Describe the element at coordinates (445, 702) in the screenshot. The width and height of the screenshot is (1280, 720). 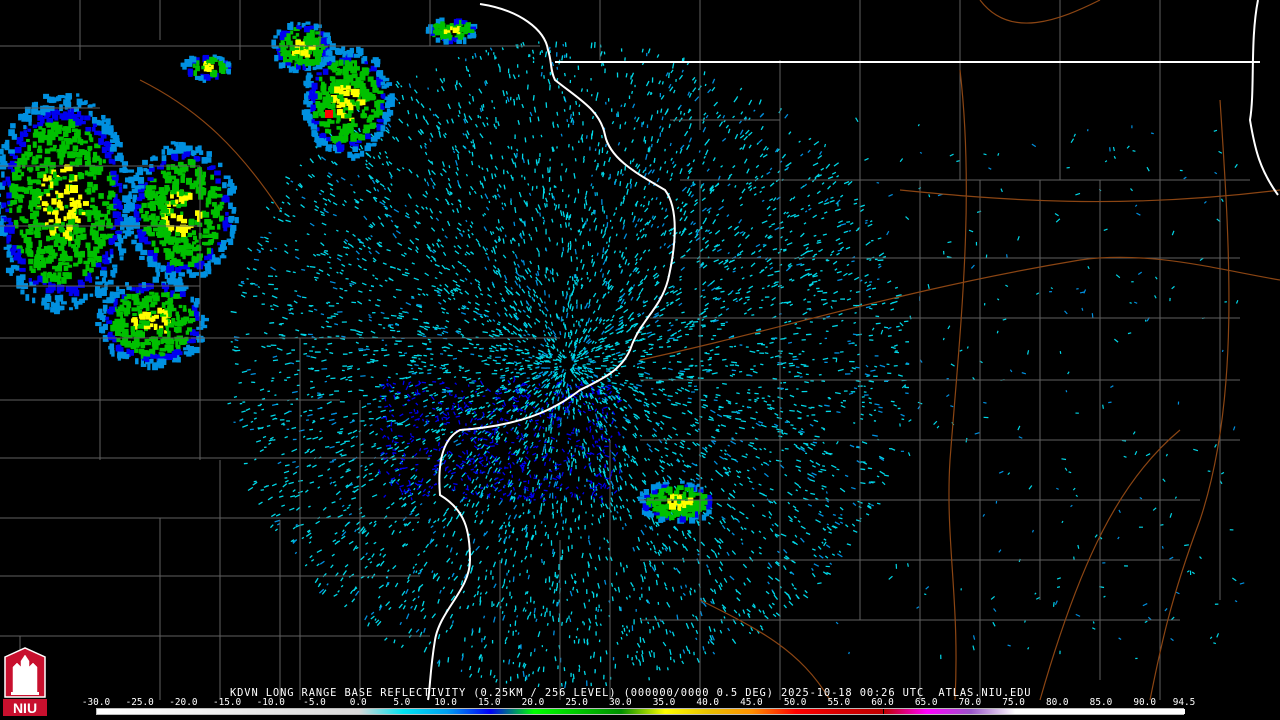
I see `colorbar-tick-label: 10.0` at that location.